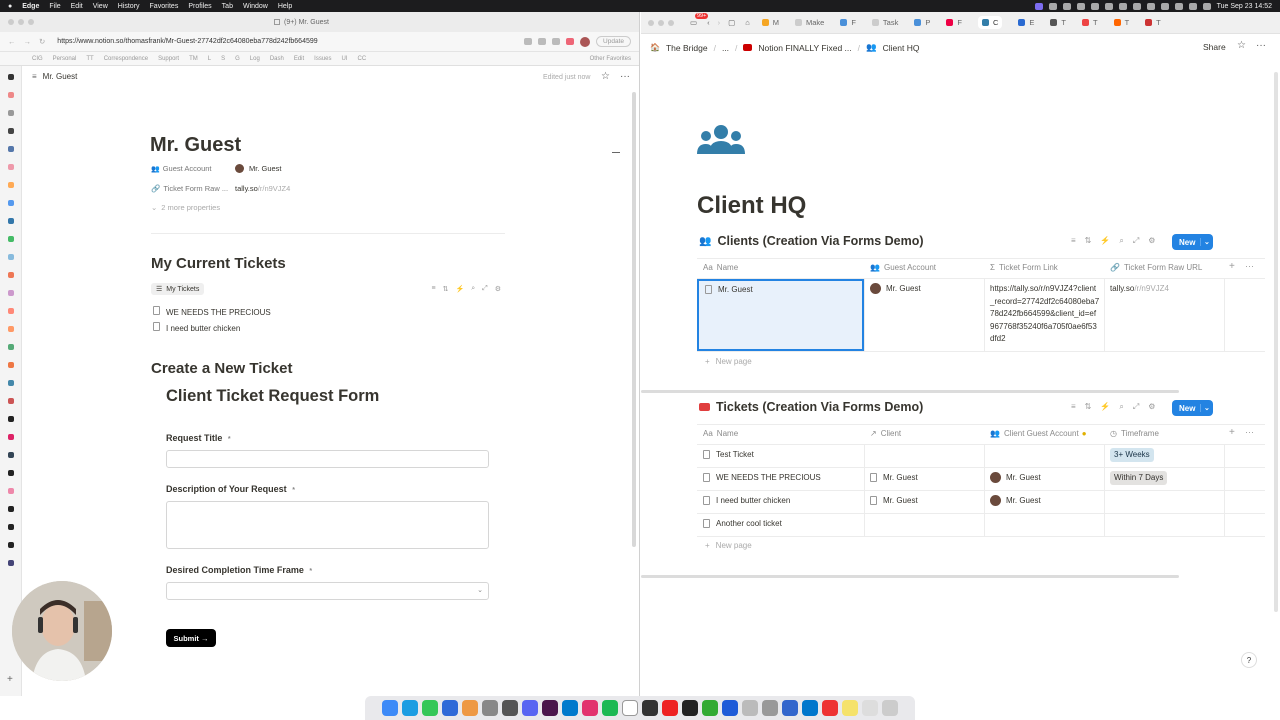 The image size is (1280, 720). Describe the element at coordinates (1153, 22) in the screenshot. I see `browser-tab: T` at that location.